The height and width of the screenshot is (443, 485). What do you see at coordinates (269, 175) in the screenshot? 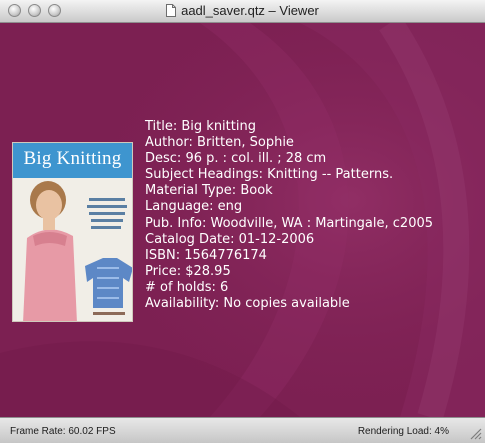
I see `detail-subject-headings: Subject Headings: Knitting -- Patterns.` at bounding box center [269, 175].